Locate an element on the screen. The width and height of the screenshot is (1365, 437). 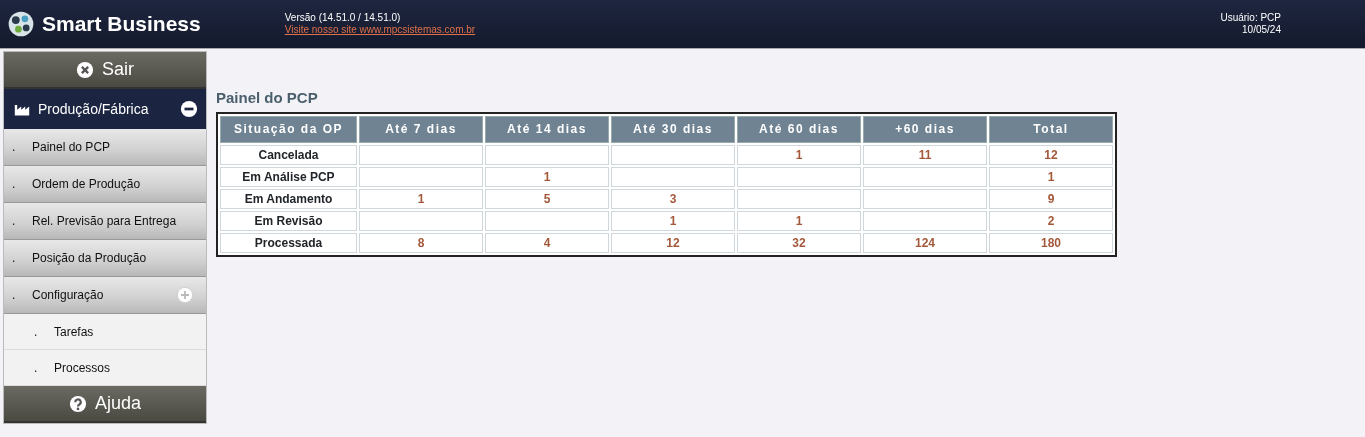
exit-button: Sair is located at coordinates (105, 70).